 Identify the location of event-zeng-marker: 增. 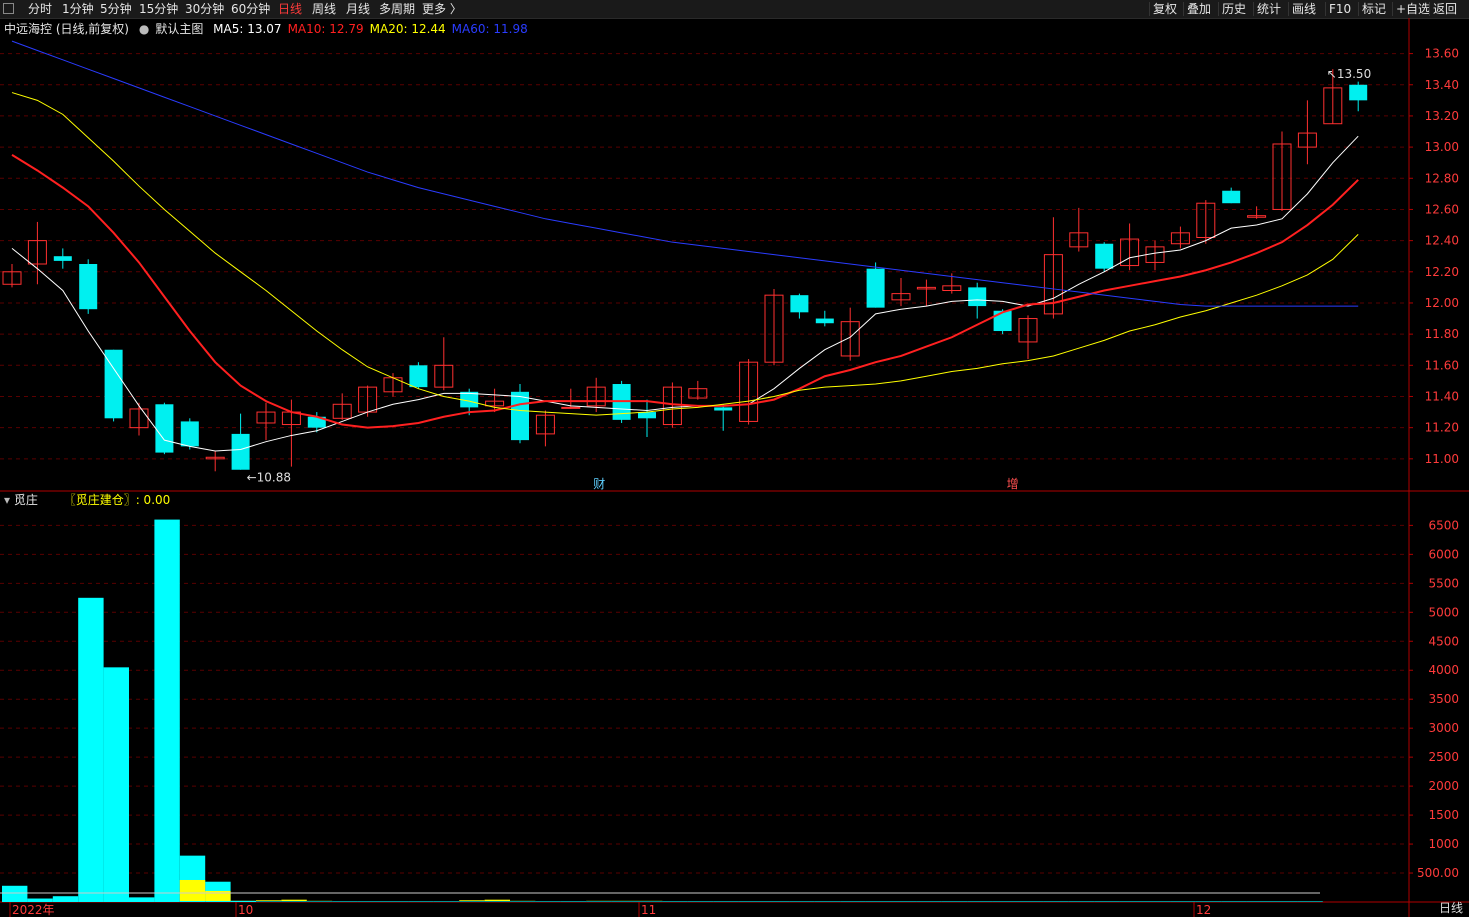
(1013, 484).